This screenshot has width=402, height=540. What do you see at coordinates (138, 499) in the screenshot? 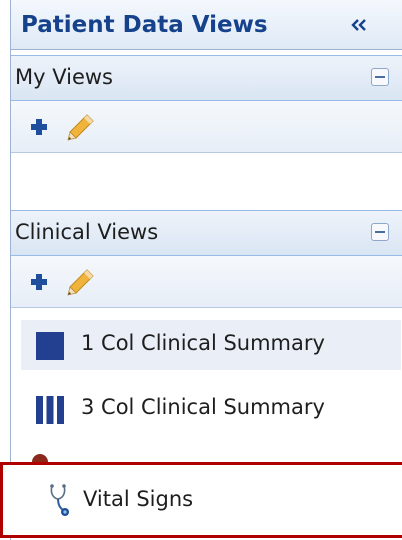
I see `list-item-label: Vital Signs` at bounding box center [138, 499].